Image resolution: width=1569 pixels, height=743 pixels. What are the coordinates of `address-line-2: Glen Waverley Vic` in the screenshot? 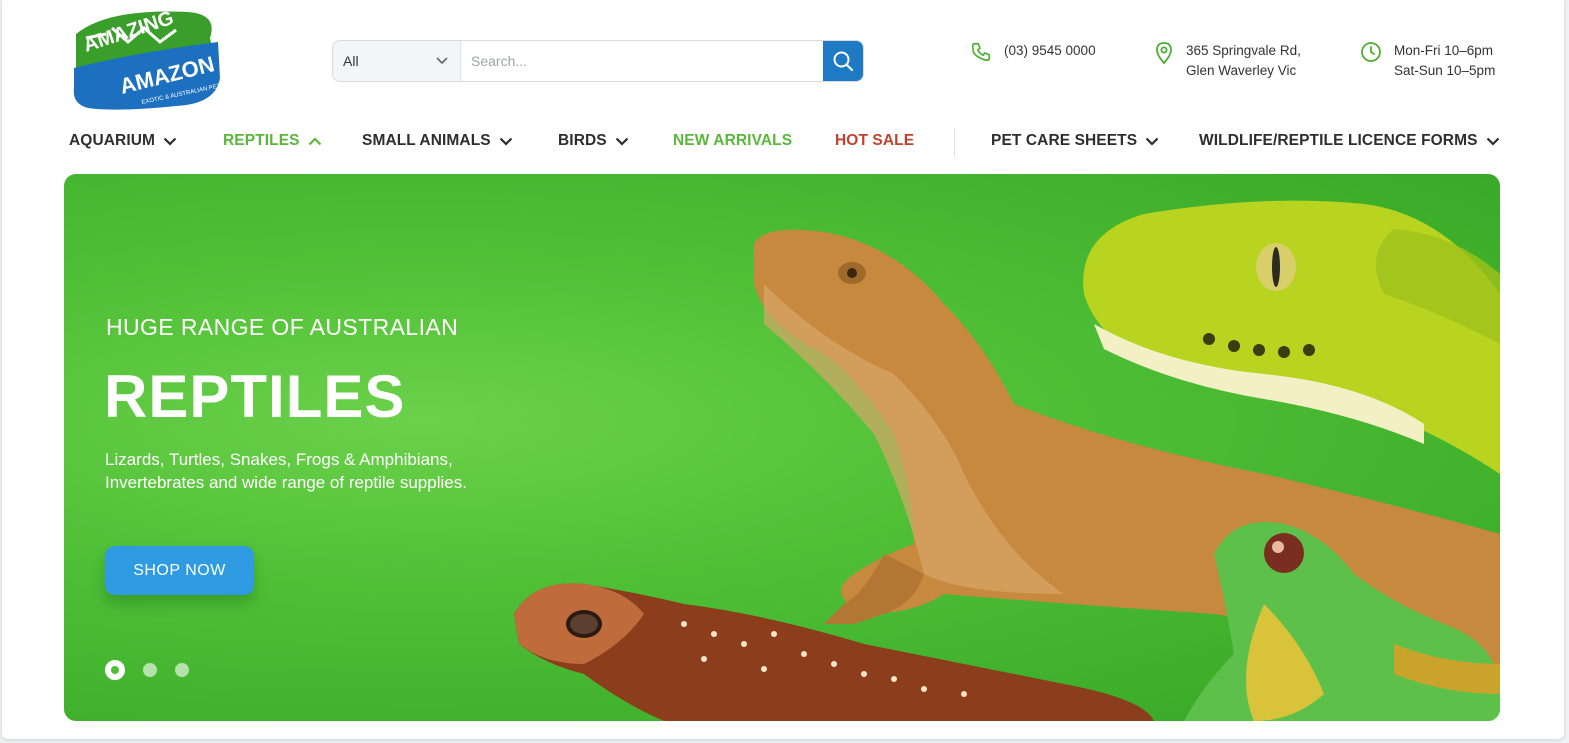 It's located at (1241, 70).